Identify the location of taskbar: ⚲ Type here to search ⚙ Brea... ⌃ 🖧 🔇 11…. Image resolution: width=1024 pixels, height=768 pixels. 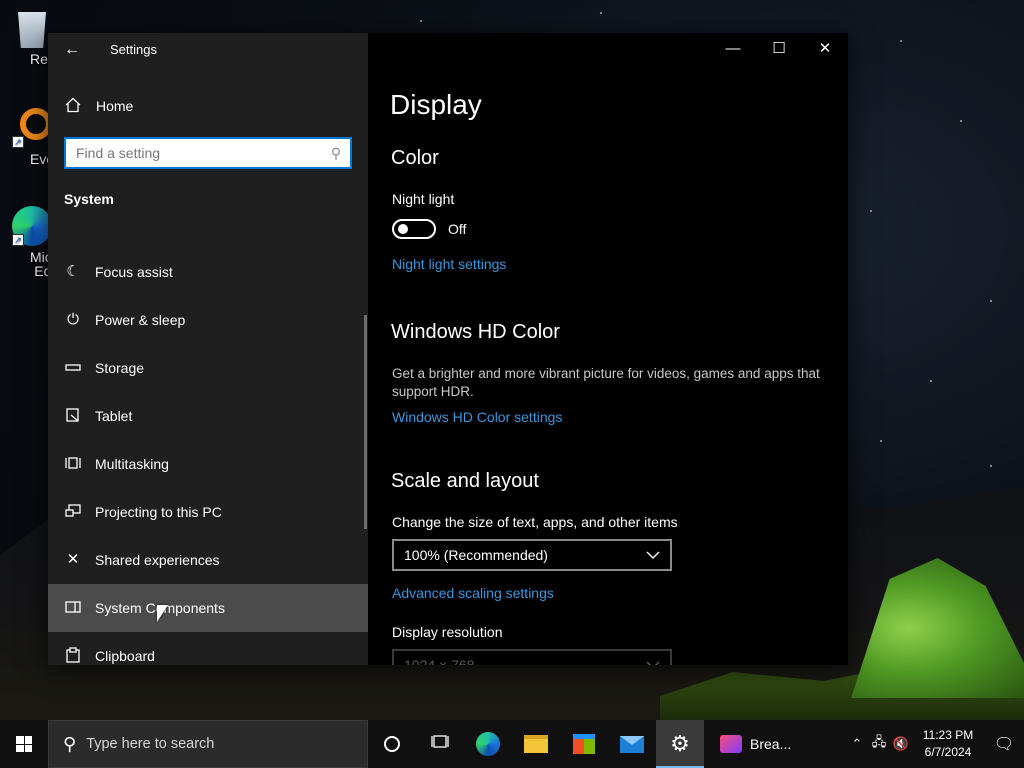
(512, 744).